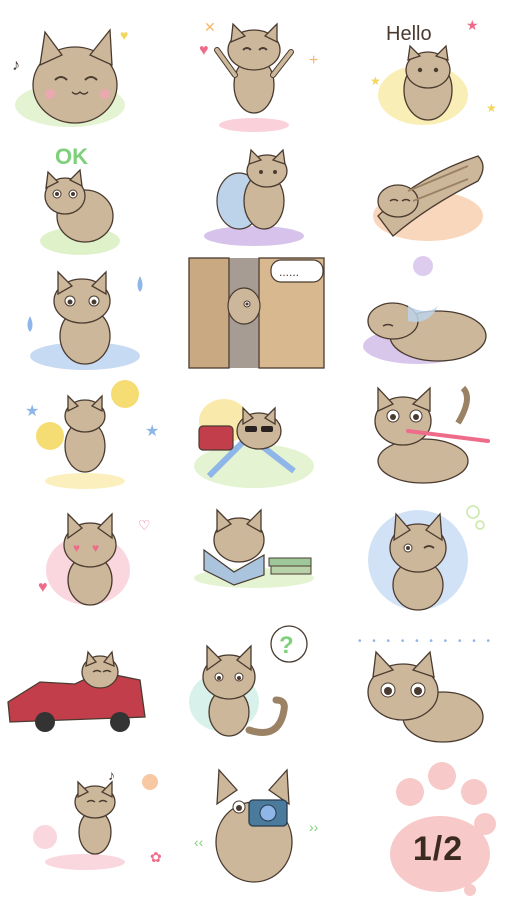 This screenshot has width=507, height=900. I want to click on page-number: 1/2, so click(438, 849).